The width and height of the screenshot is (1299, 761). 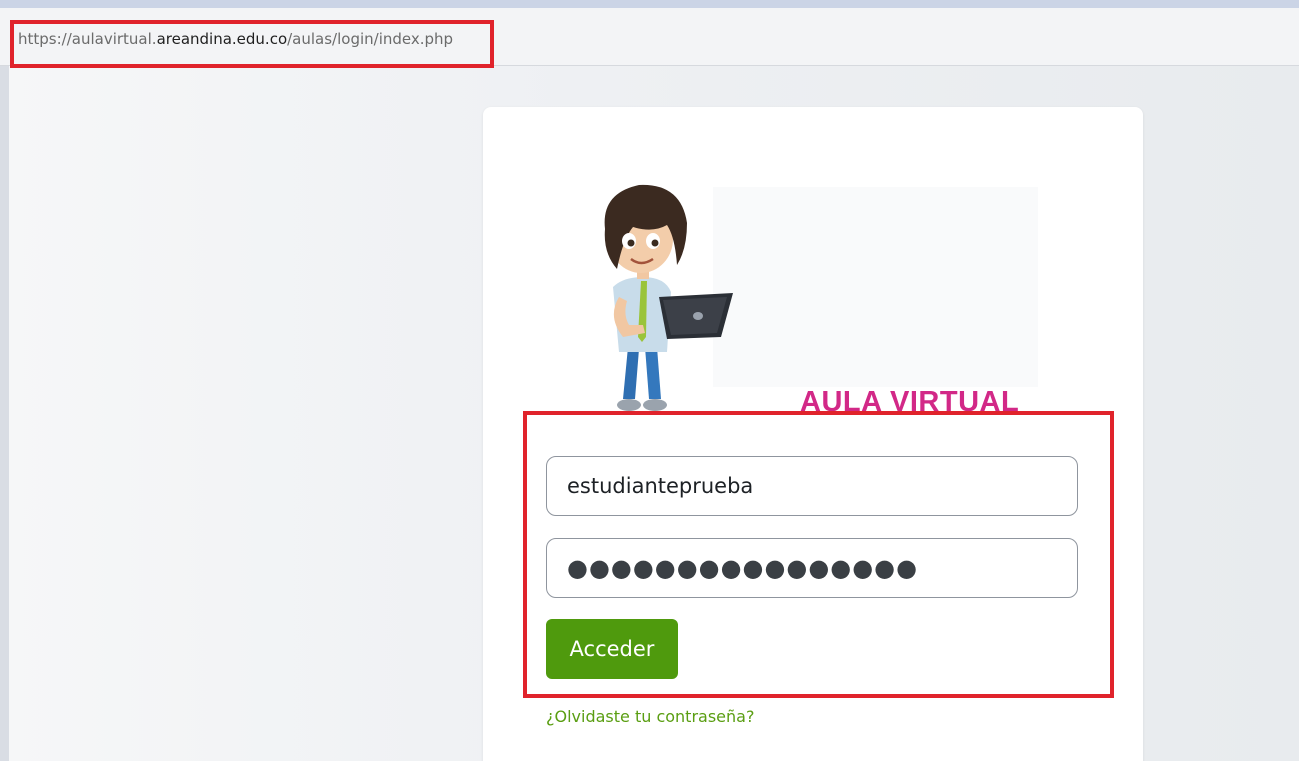 What do you see at coordinates (649, 4) in the screenshot?
I see `browser-top-strip` at bounding box center [649, 4].